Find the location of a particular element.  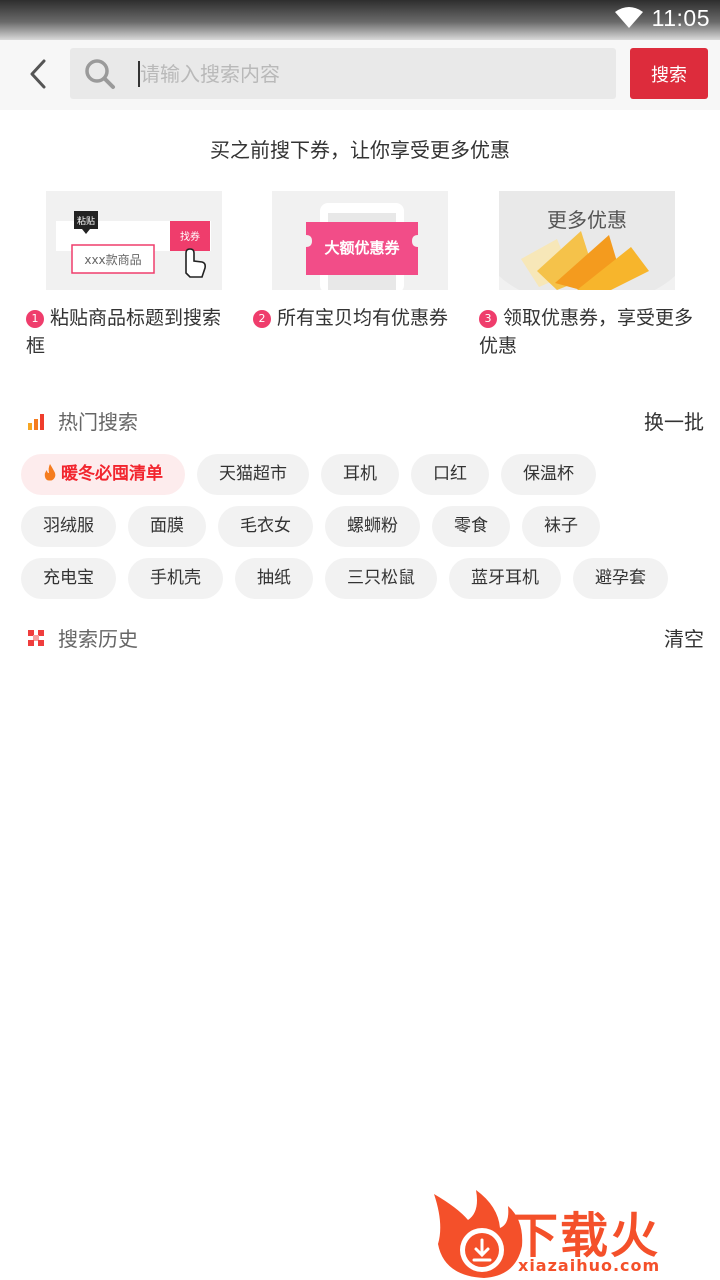

history-grid-icon is located at coordinates (36, 638).